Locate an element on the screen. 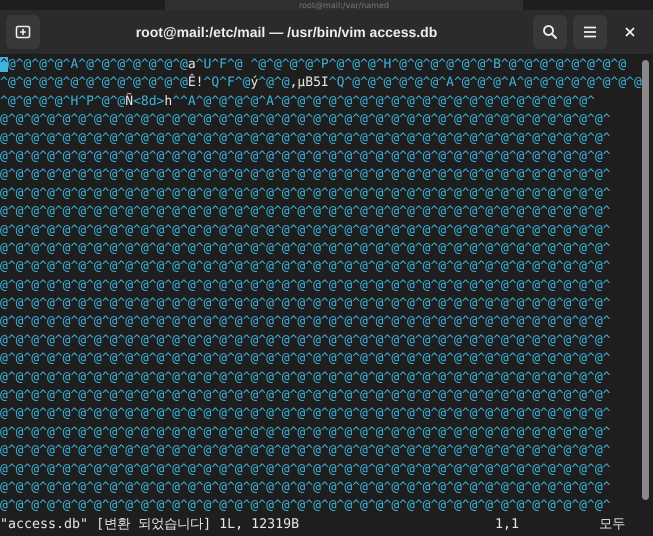  new-tab-button is located at coordinates (23, 32).